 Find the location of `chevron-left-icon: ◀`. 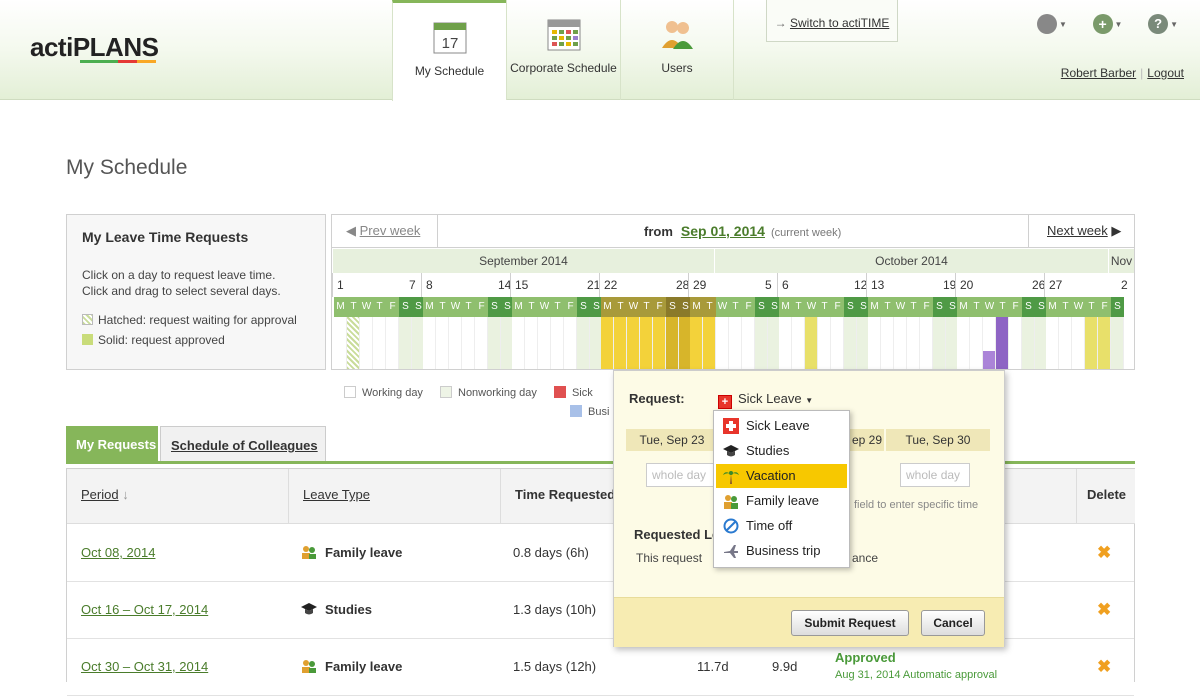

chevron-left-icon: ◀ is located at coordinates (351, 230).